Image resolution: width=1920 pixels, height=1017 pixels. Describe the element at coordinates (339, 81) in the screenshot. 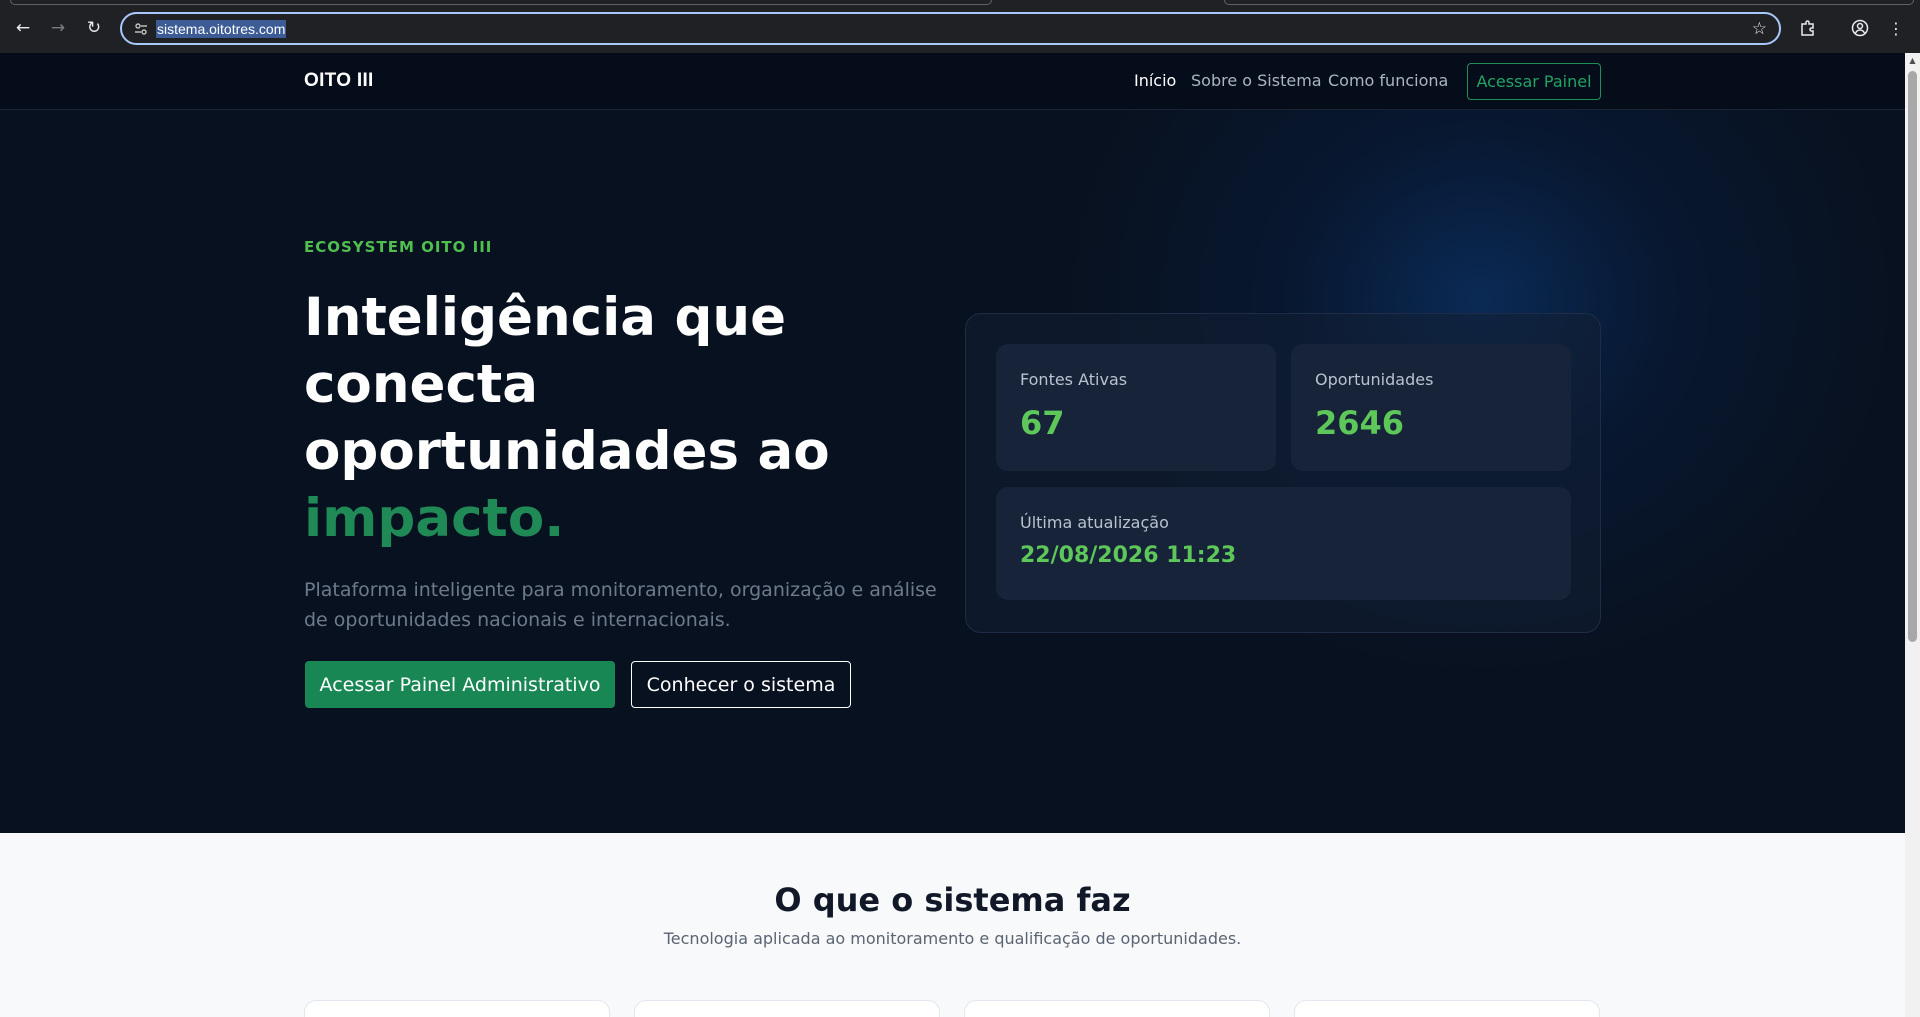

I see `brand-logo: OITO III` at that location.